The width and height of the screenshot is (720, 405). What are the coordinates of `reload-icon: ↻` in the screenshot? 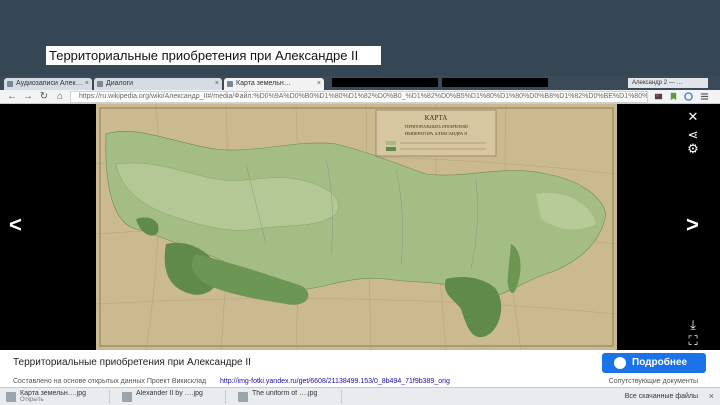 It's located at (44, 97).